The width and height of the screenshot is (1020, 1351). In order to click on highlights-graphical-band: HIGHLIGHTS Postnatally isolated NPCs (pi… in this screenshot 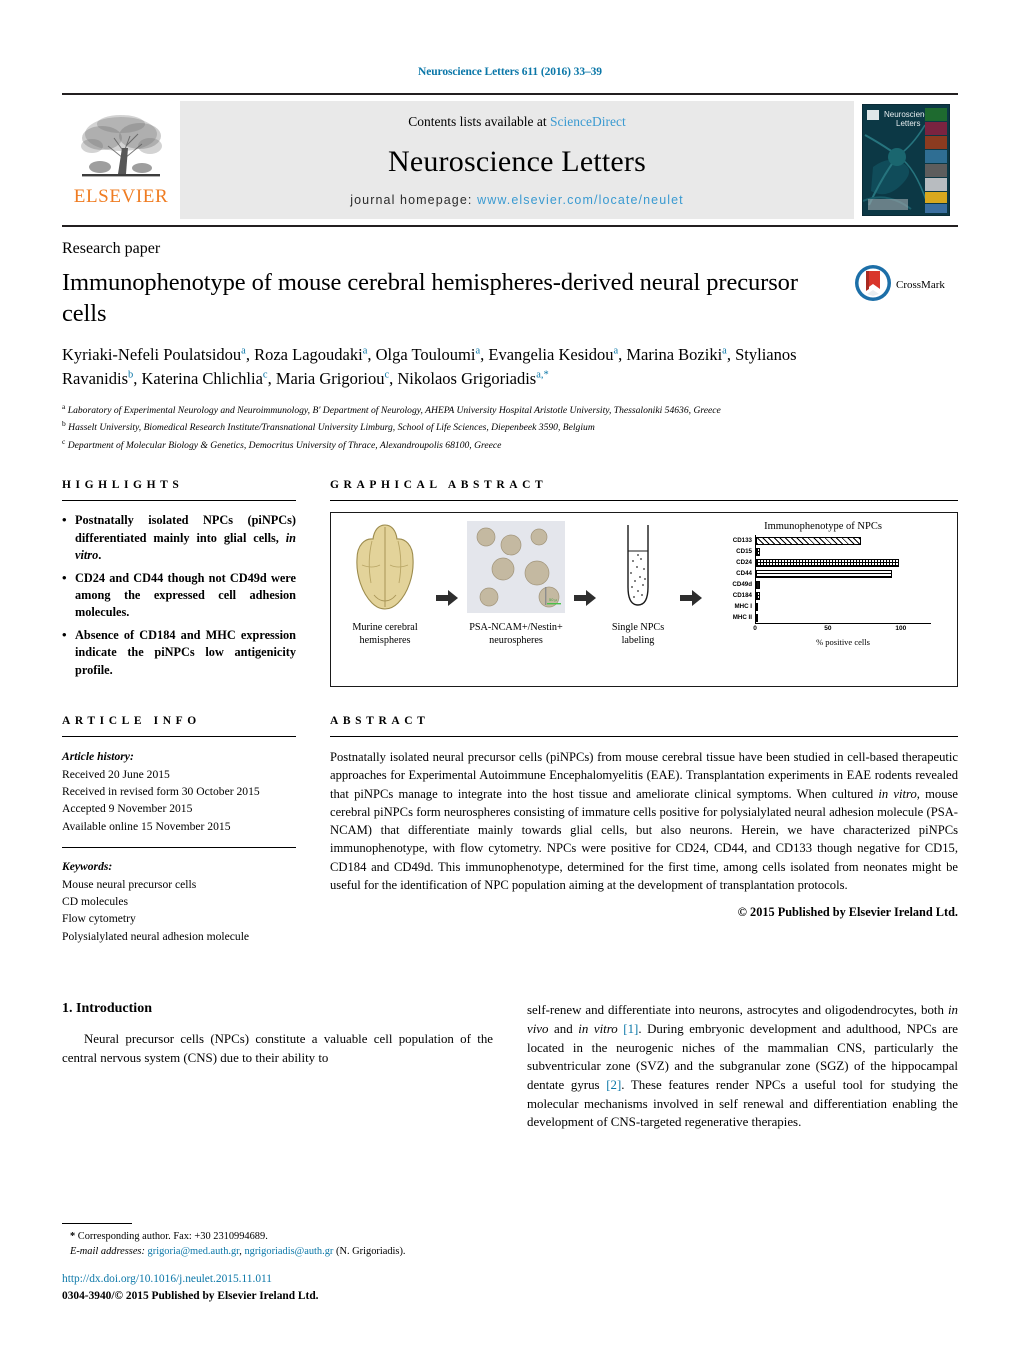, I will do `click(510, 583)`.